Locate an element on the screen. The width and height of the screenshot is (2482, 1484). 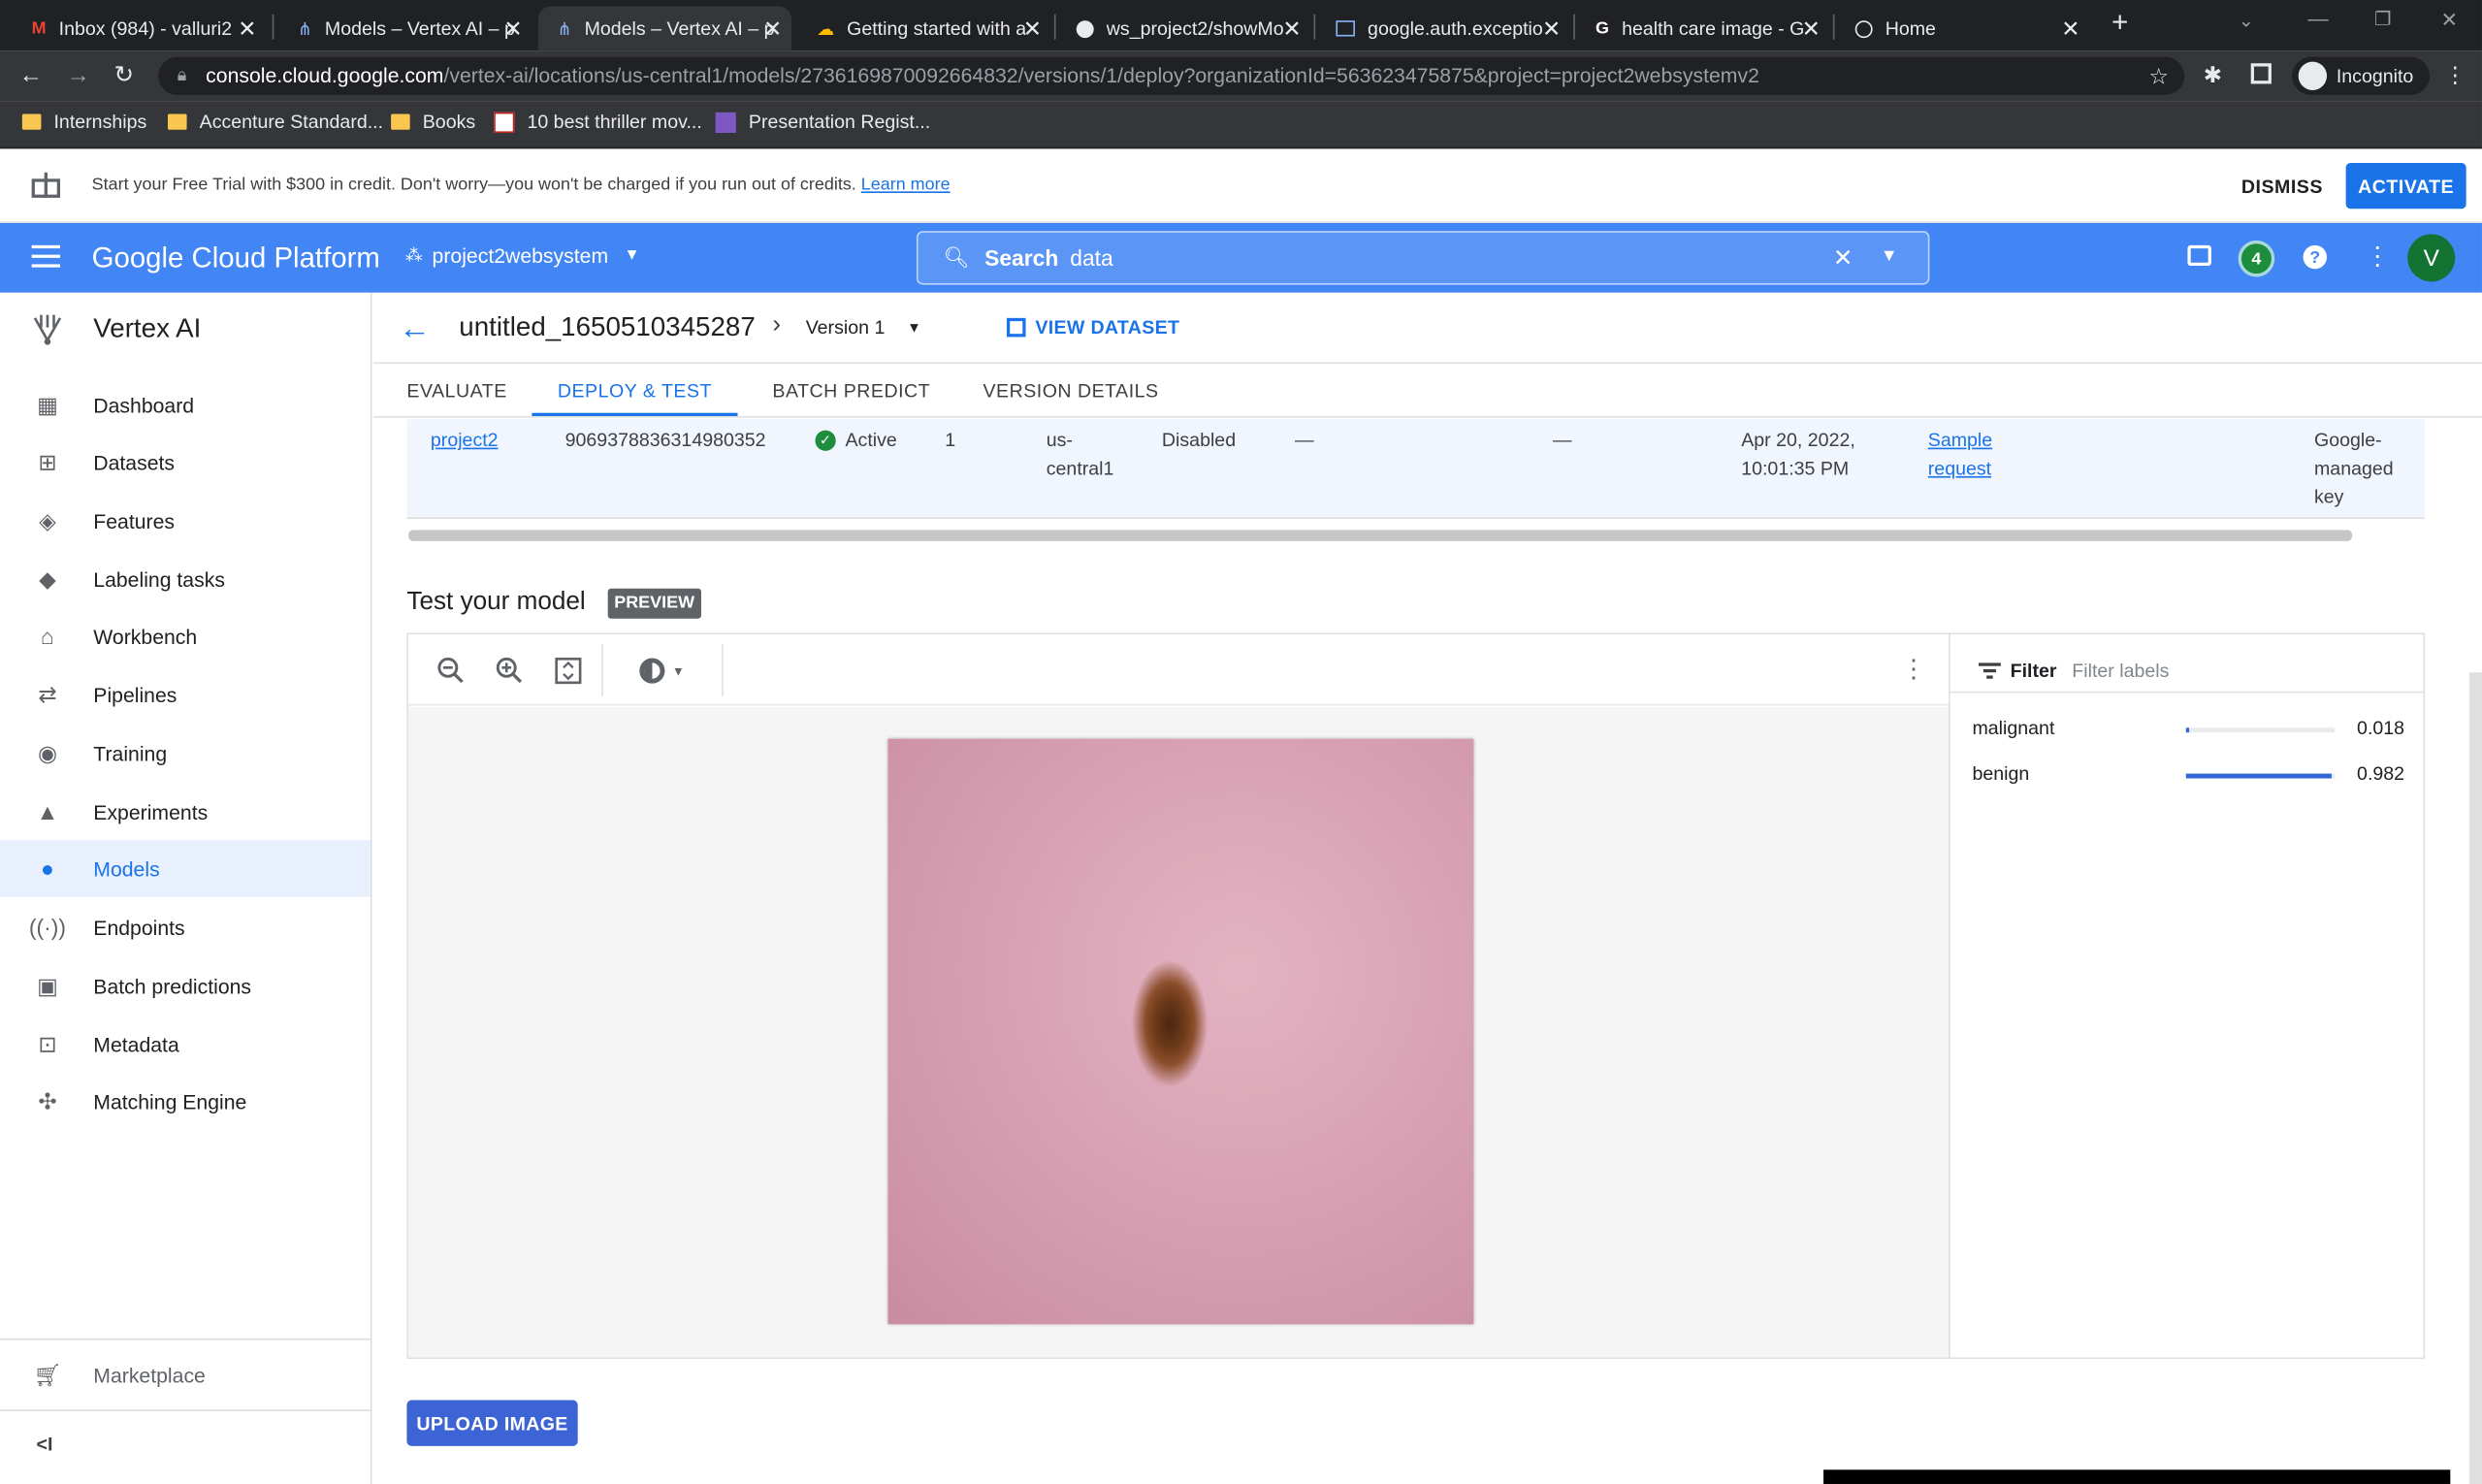
sidebar-item-features: ◈ Features is located at coordinates (185, 520).